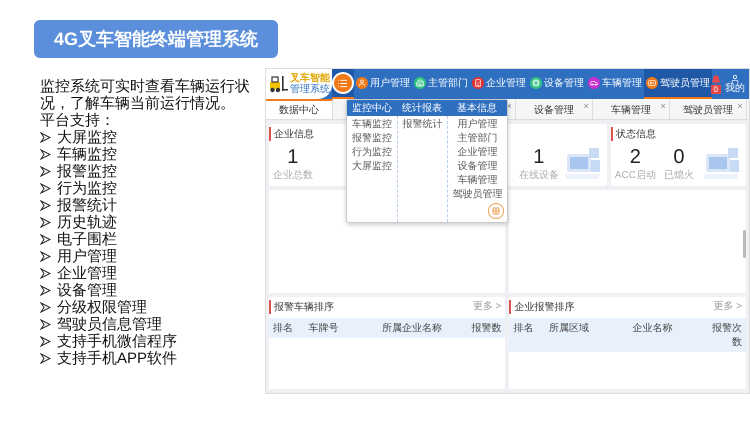  I want to click on menu-group-title: 统计报表, so click(421, 108).